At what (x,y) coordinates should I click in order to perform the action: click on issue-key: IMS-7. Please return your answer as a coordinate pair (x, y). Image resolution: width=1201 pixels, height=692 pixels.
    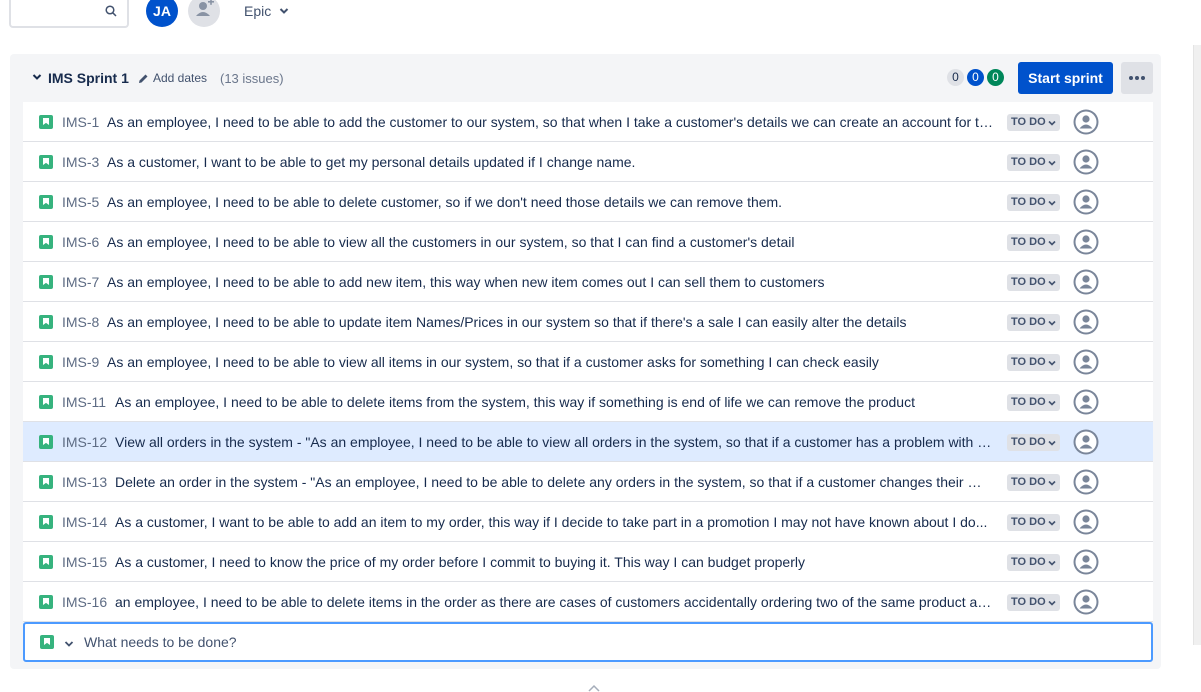
    Looking at the image, I should click on (80, 282).